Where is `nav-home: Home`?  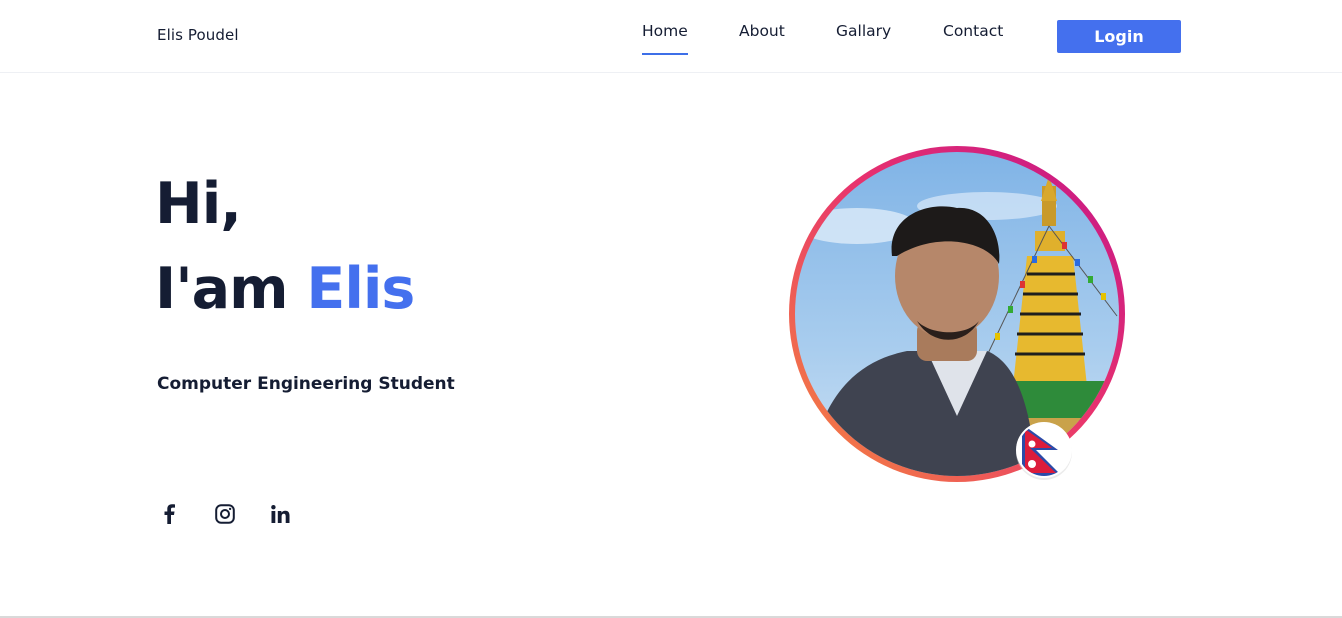 nav-home: Home is located at coordinates (665, 38).